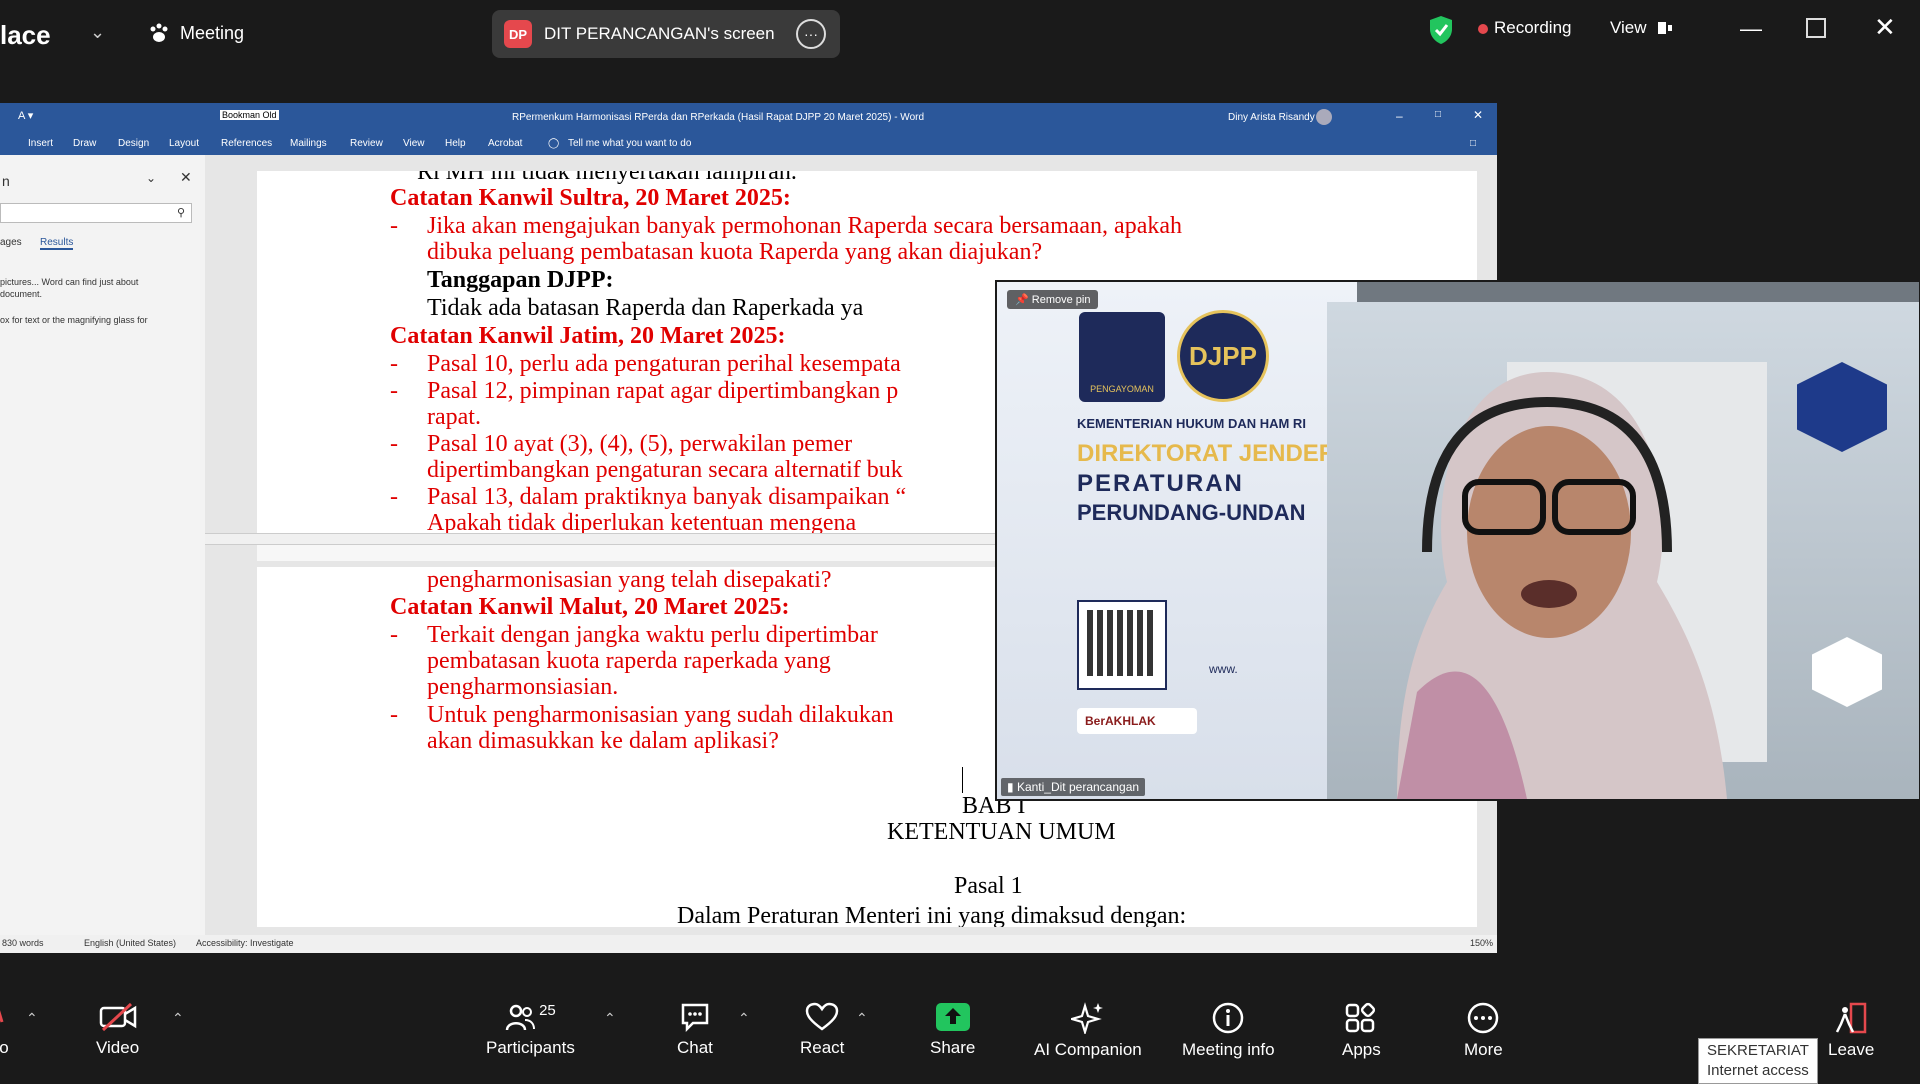 The height and width of the screenshot is (1084, 1920). What do you see at coordinates (1088, 1049) in the screenshot?
I see `ai-label: AI Companion` at bounding box center [1088, 1049].